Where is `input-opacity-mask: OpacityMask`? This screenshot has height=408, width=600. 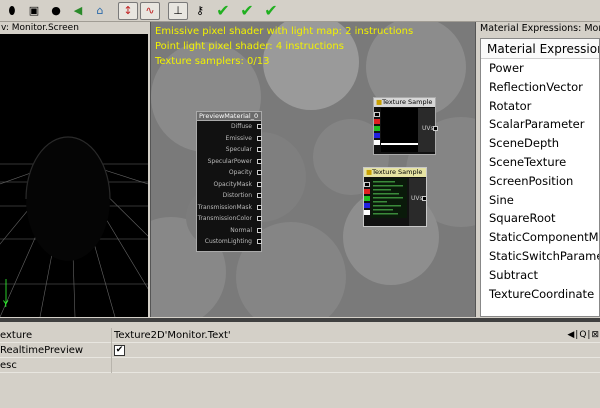
input-opacity-mask: OpacityMask is located at coordinates (229, 185).